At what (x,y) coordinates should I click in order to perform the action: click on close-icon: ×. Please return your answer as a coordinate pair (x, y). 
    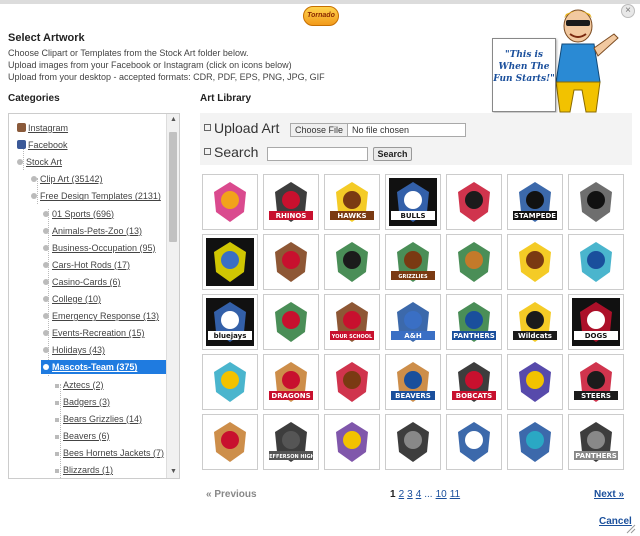
    Looking at the image, I should click on (628, 11).